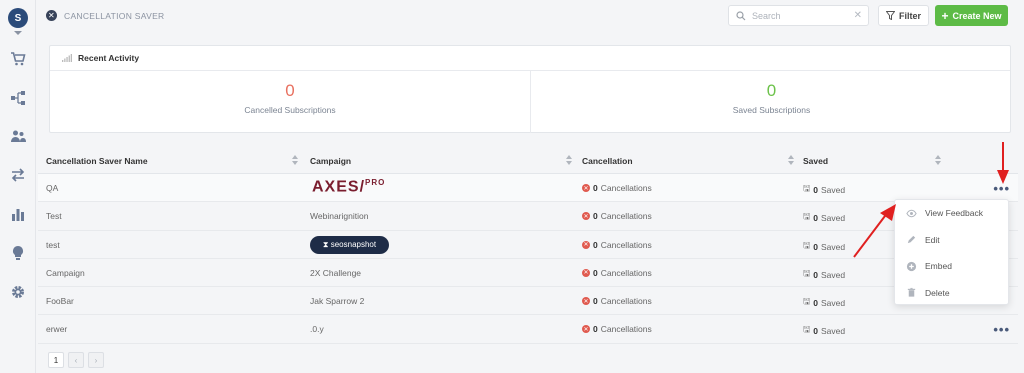  Describe the element at coordinates (951, 213) in the screenshot. I see `menu-item-view-feedback: View Feedback` at that location.